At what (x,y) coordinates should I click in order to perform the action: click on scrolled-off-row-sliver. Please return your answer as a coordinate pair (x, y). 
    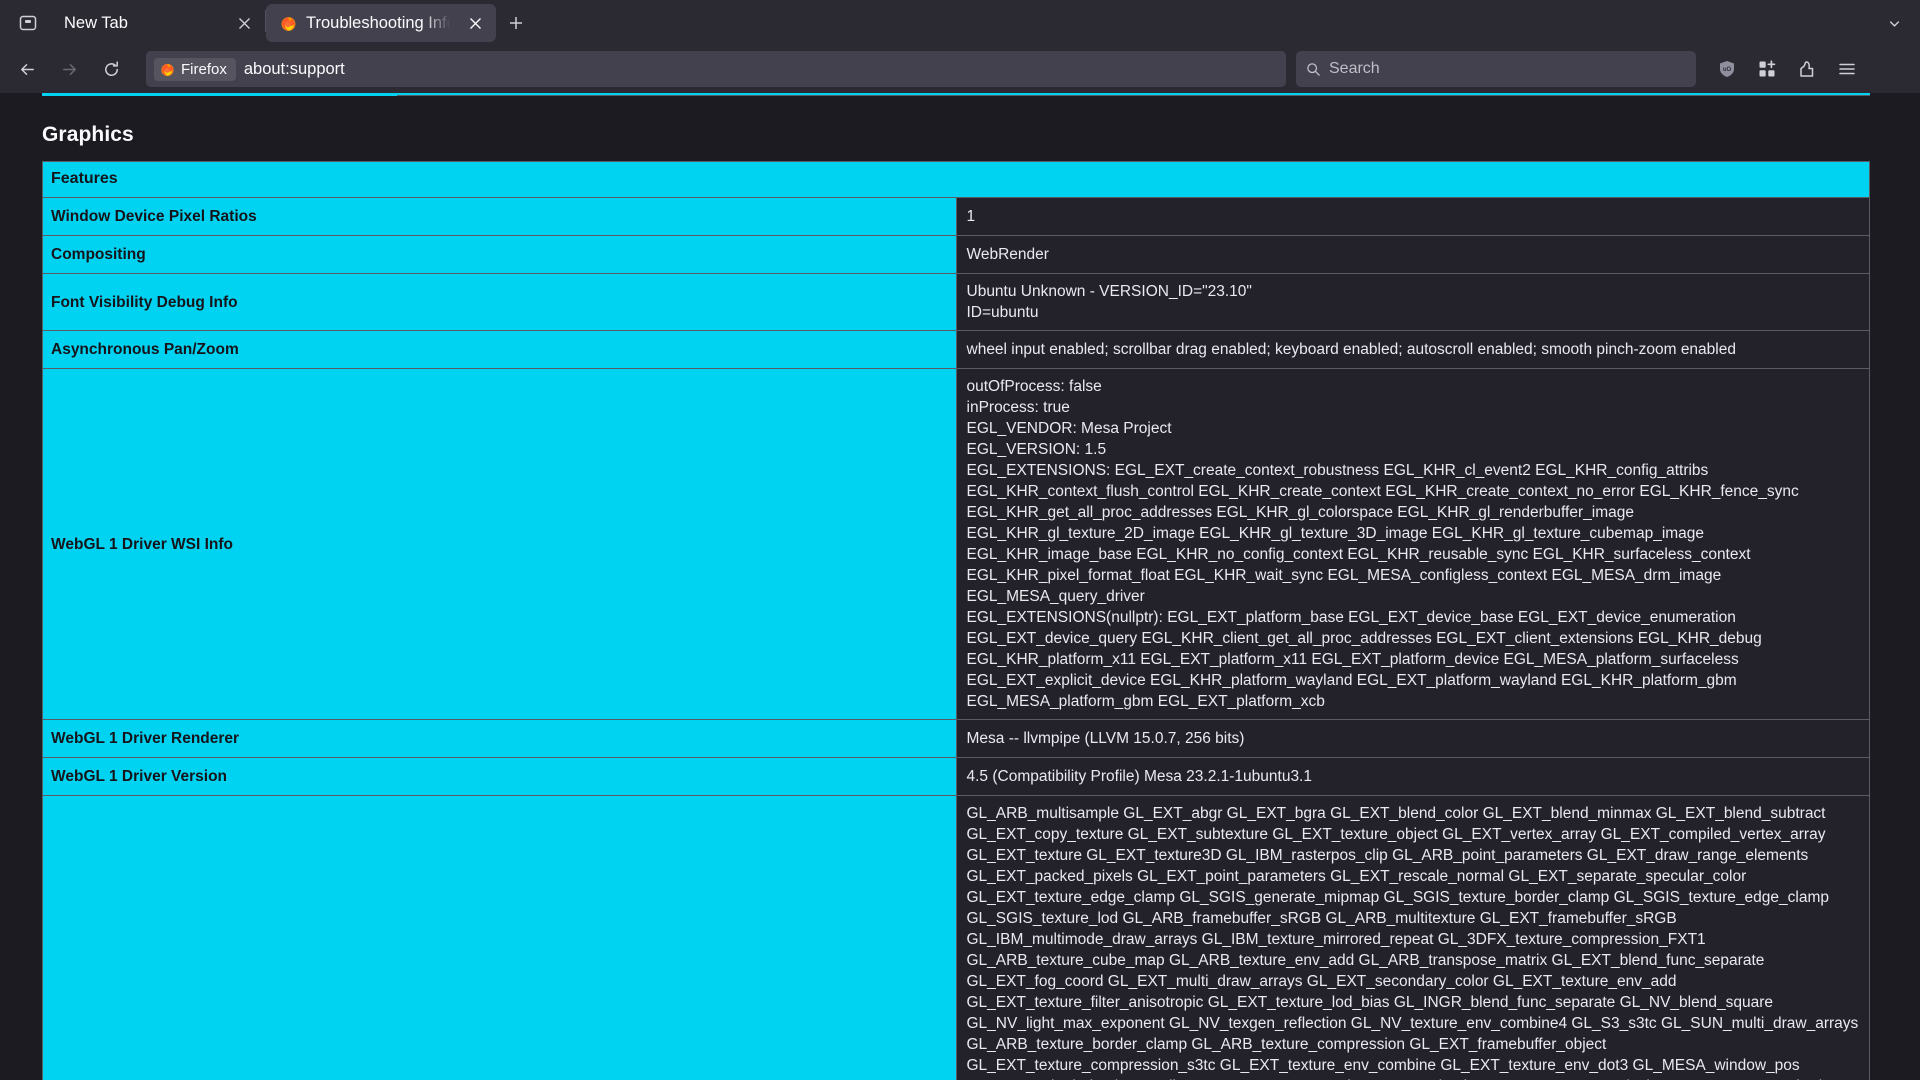
    Looking at the image, I should click on (956, 94).